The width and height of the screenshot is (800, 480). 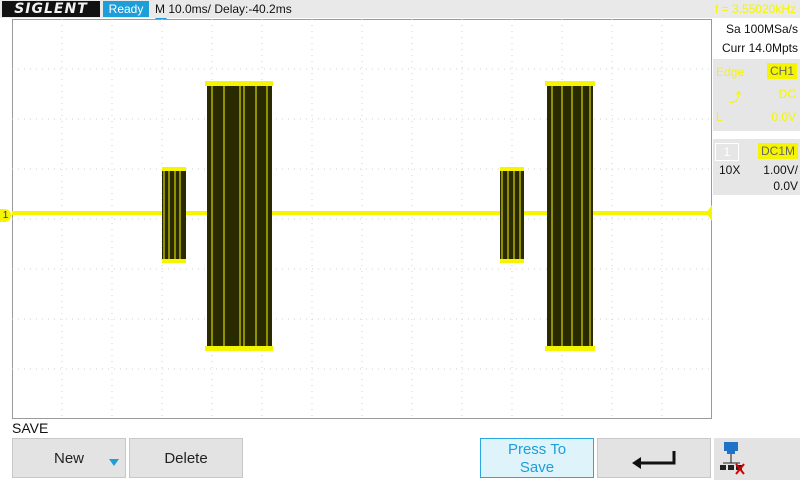 What do you see at coordinates (730, 72) in the screenshot?
I see `trigger-type-label: Edge` at bounding box center [730, 72].